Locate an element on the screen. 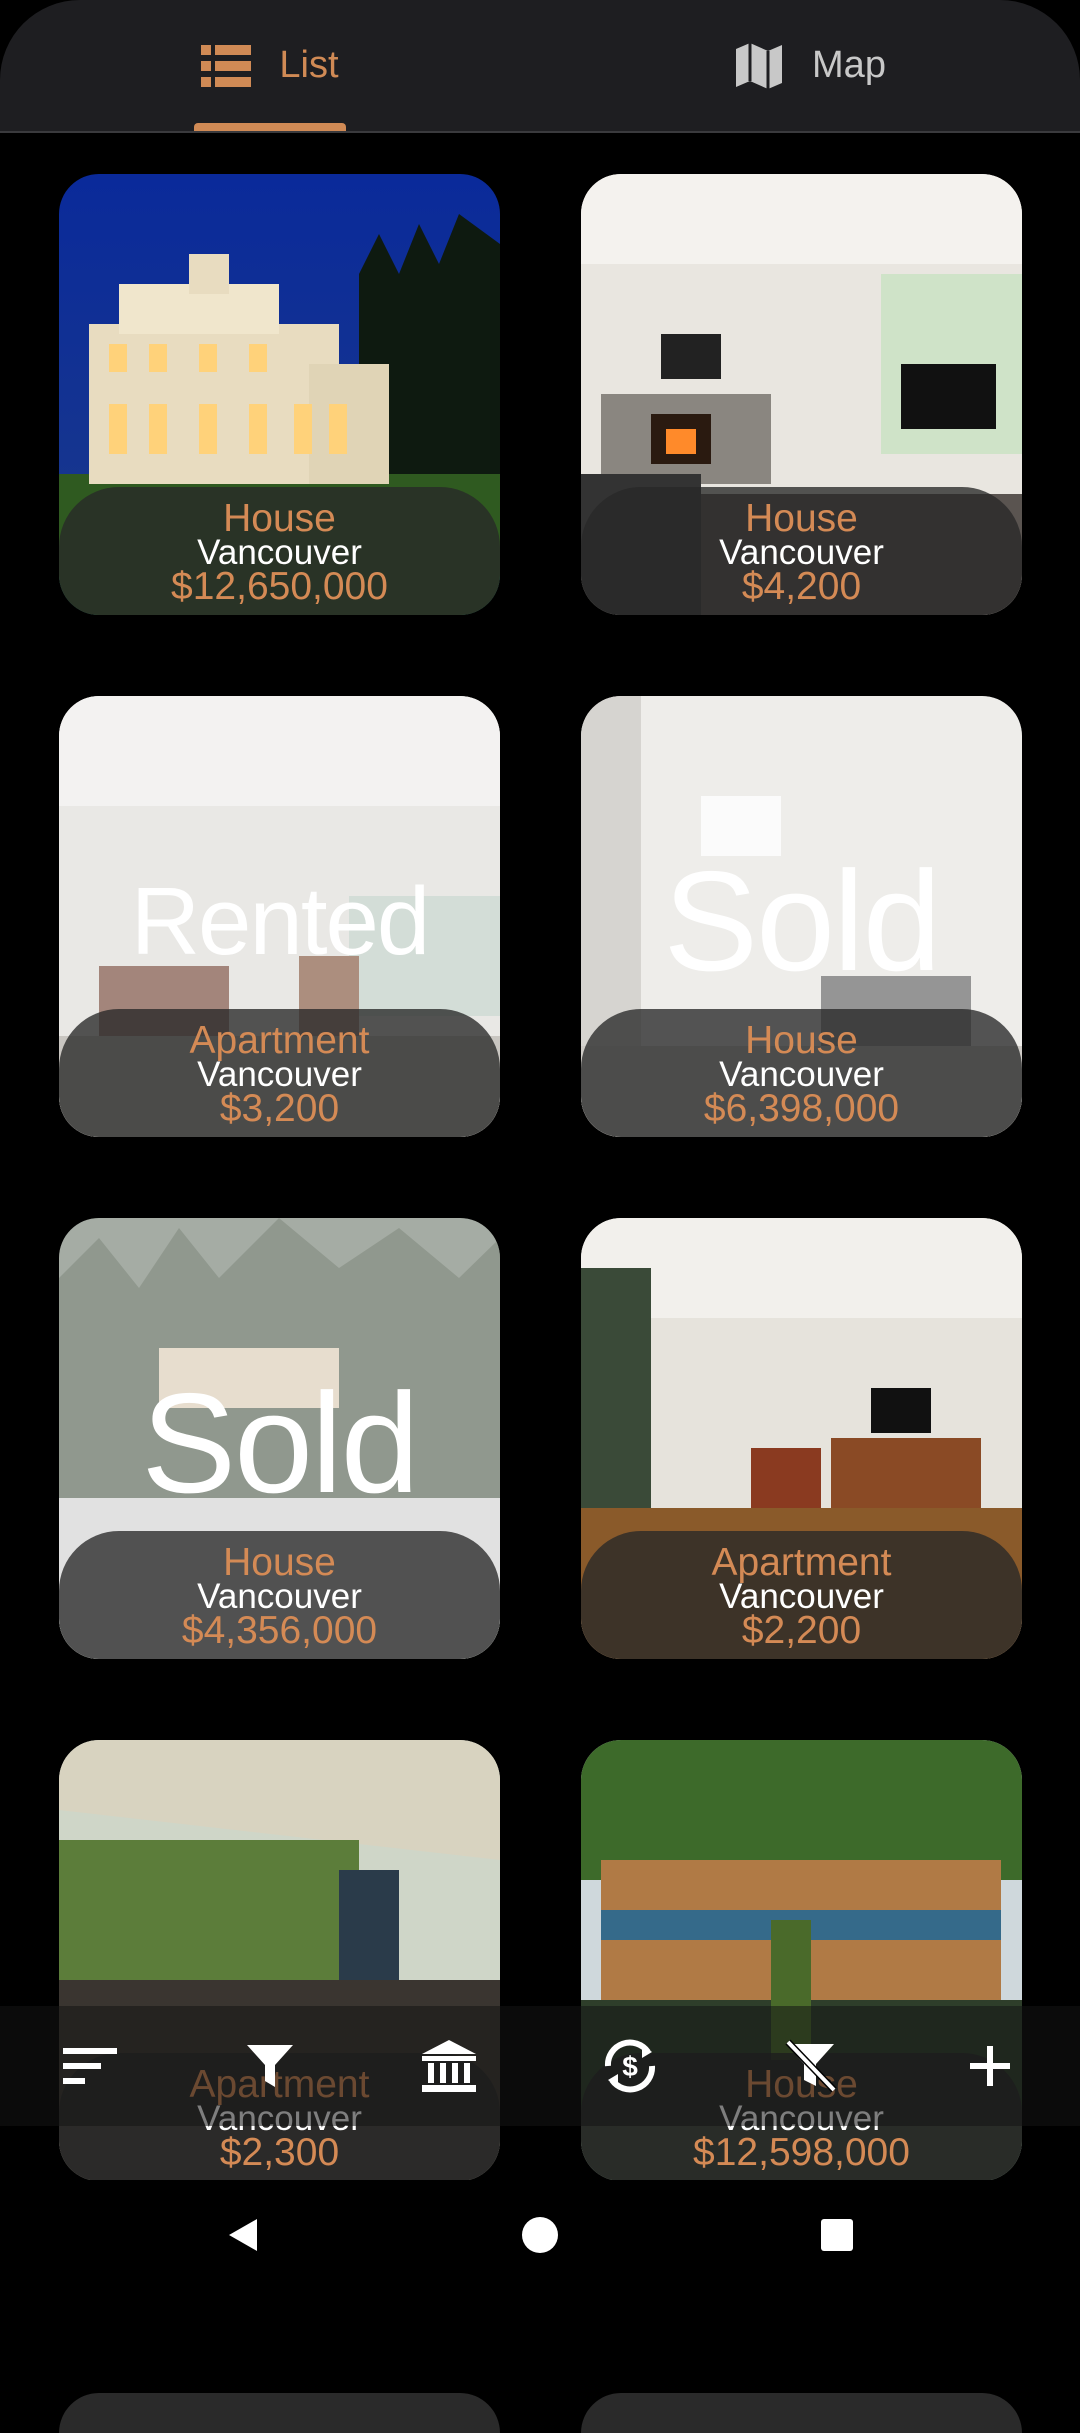 The image size is (1080, 2433). recents-button is located at coordinates (837, 2235).